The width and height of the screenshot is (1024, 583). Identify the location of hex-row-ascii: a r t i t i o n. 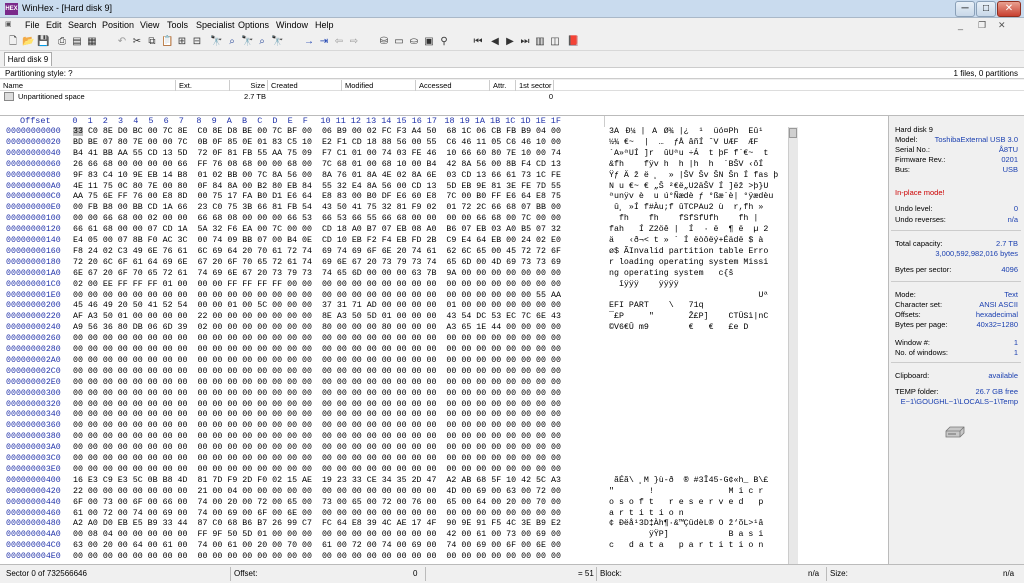
(646, 514).